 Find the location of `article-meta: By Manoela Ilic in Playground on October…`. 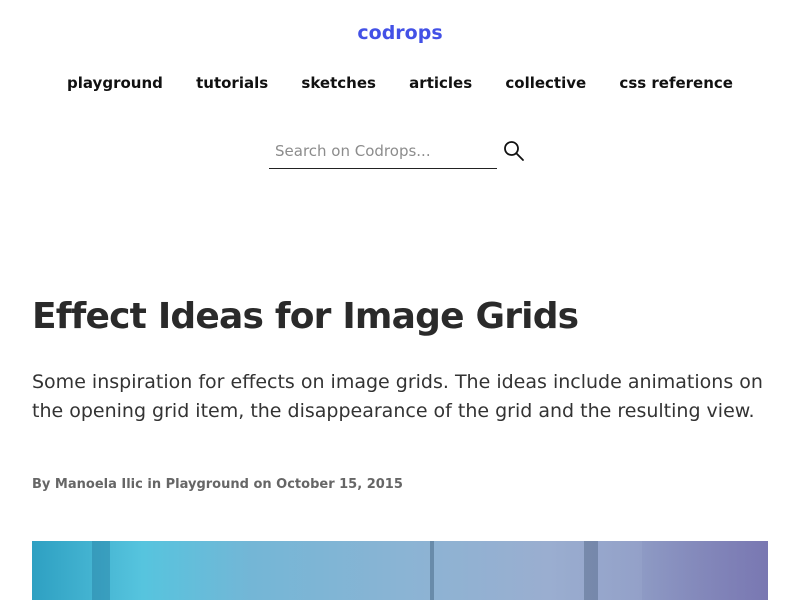

article-meta: By Manoela Ilic in Playground on October… is located at coordinates (217, 484).